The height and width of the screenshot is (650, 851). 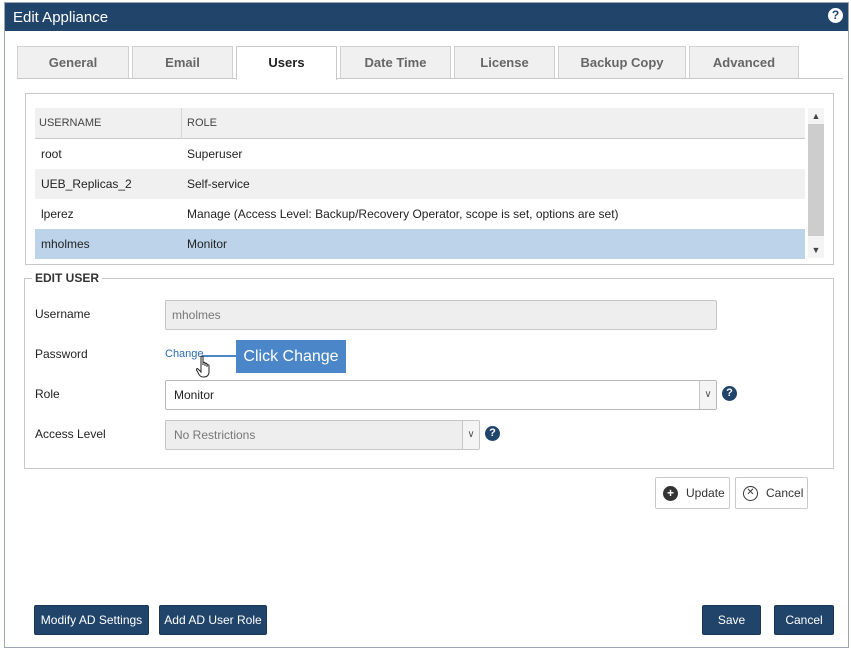 What do you see at coordinates (61, 17) in the screenshot?
I see `dialog-title: Edit Appliance` at bounding box center [61, 17].